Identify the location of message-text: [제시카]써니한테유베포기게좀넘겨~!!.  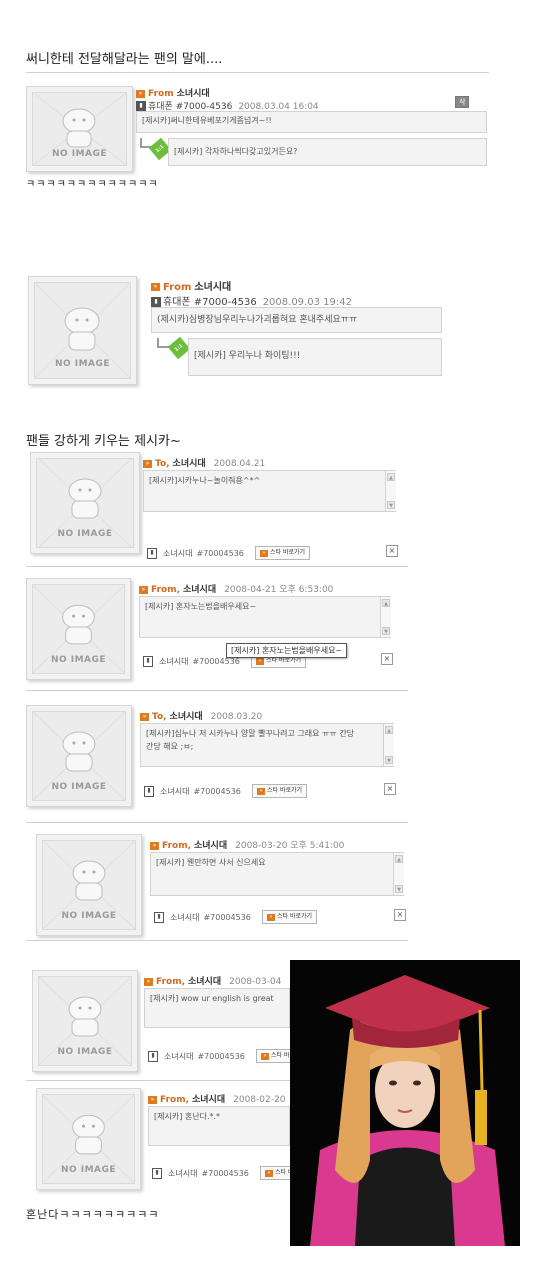
(311, 122).